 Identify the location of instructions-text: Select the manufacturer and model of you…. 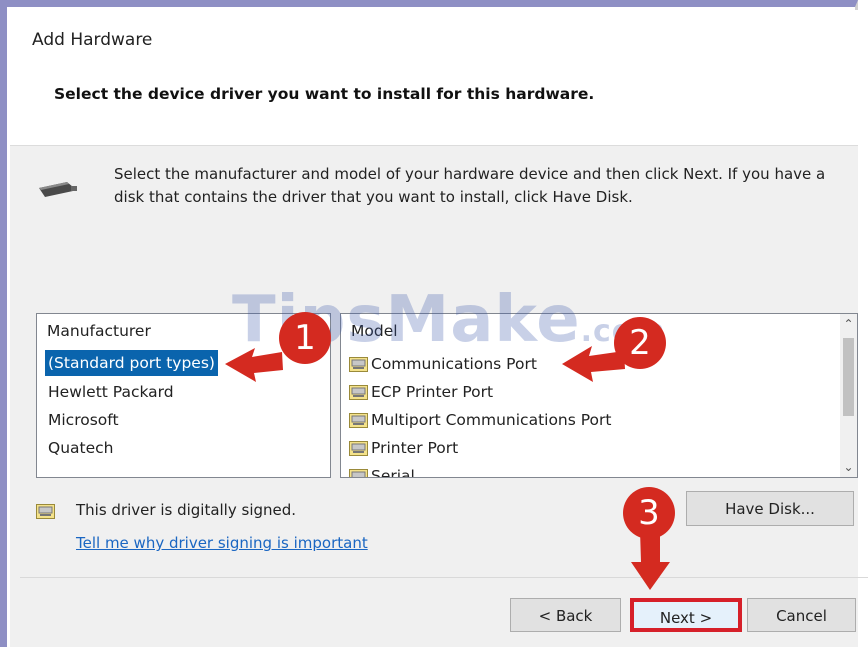
(470, 185).